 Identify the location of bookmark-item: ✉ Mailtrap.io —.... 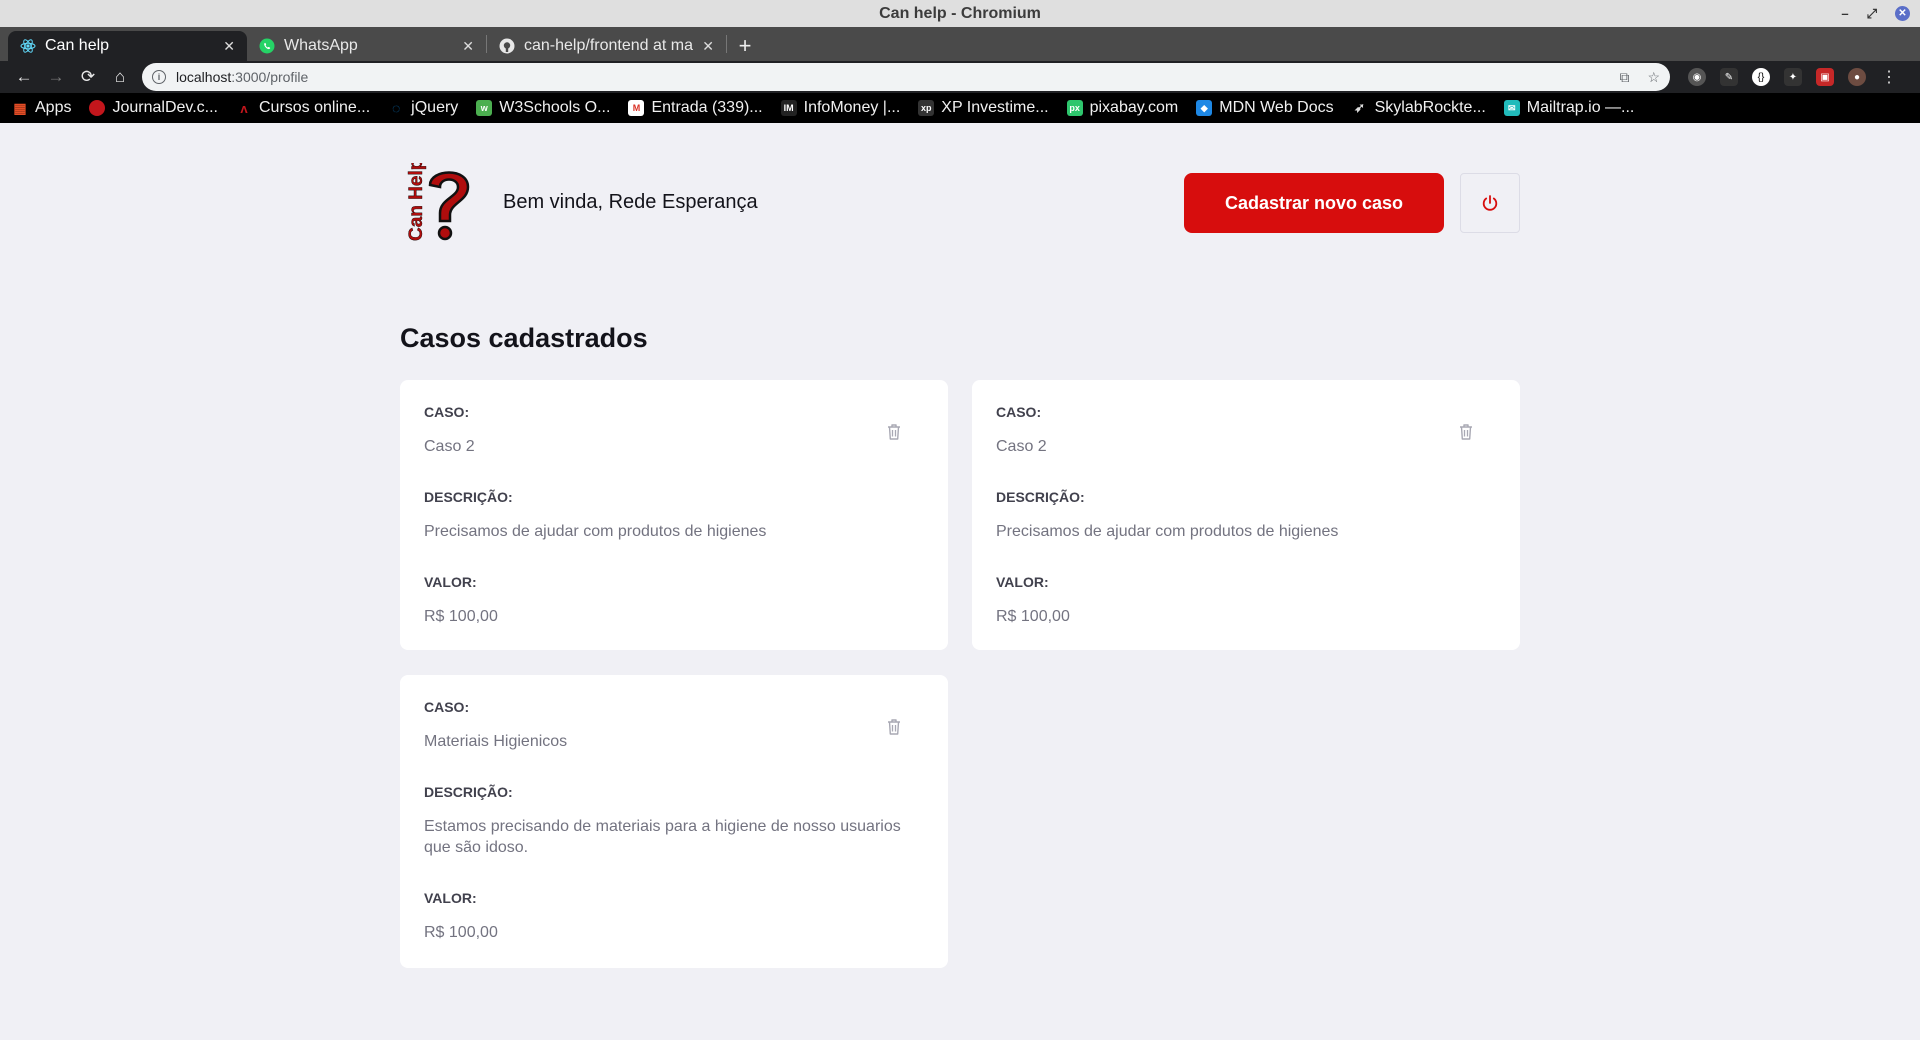
(1568, 108).